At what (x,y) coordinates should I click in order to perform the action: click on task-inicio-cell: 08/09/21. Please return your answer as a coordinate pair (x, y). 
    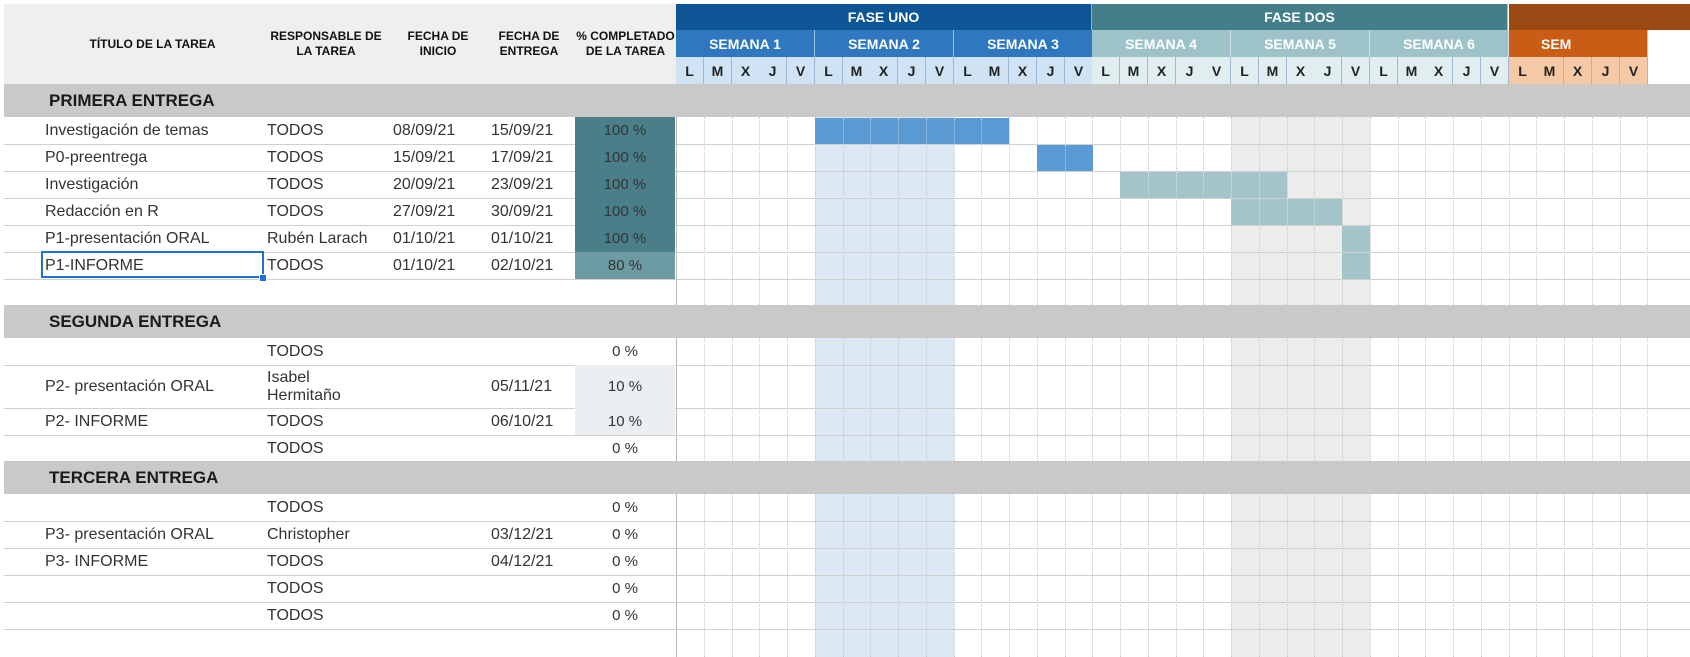
    Looking at the image, I should click on (437, 130).